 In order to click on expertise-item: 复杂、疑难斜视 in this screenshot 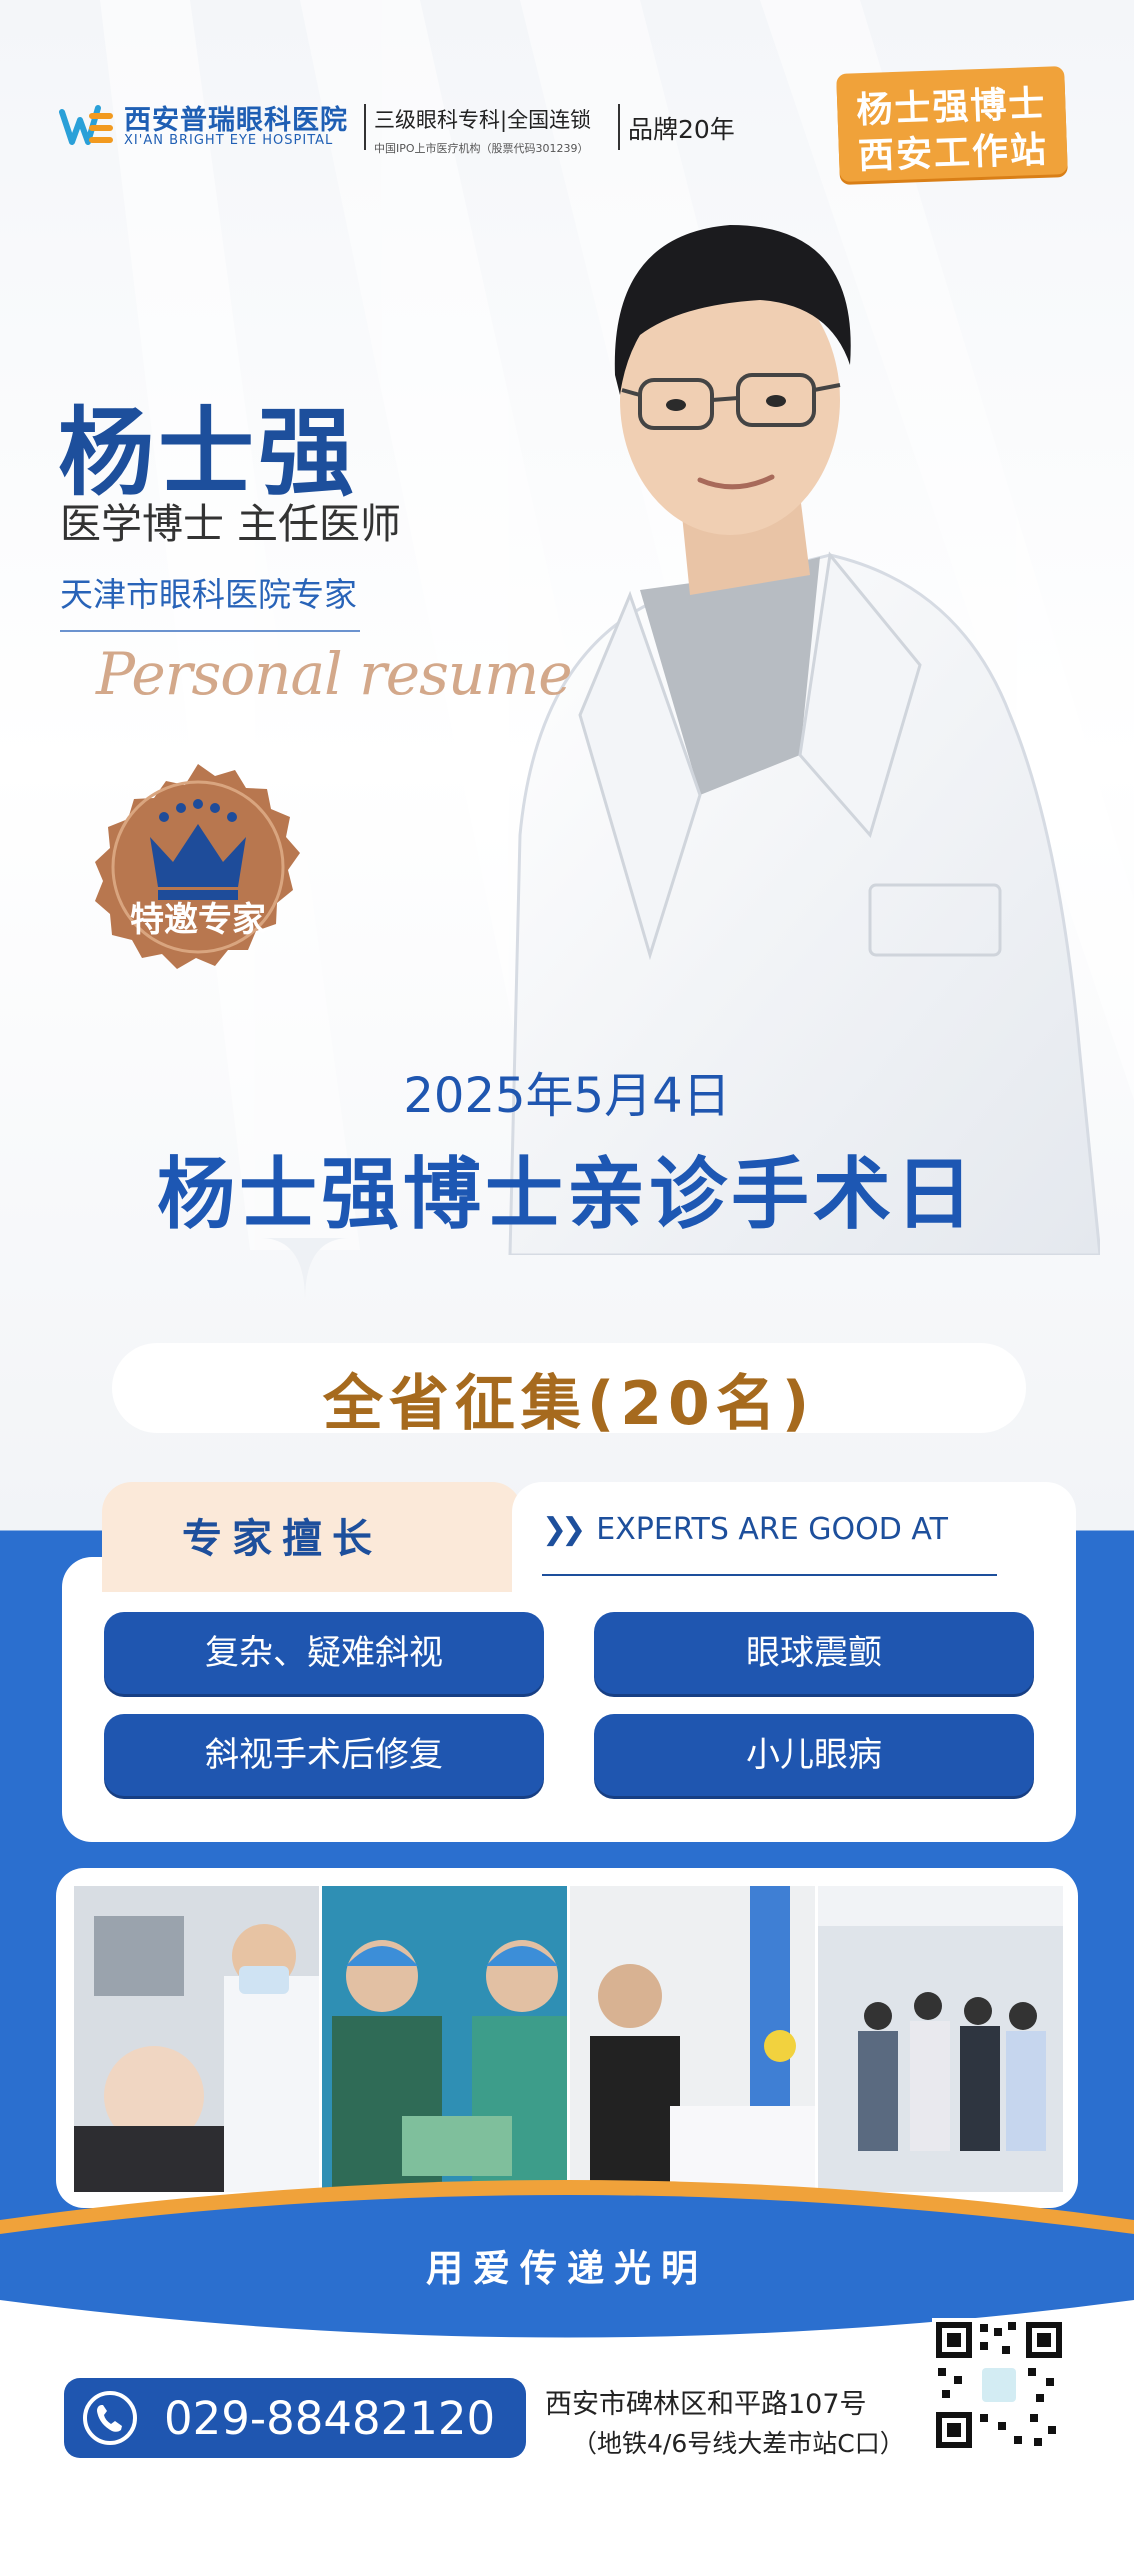, I will do `click(324, 1653)`.